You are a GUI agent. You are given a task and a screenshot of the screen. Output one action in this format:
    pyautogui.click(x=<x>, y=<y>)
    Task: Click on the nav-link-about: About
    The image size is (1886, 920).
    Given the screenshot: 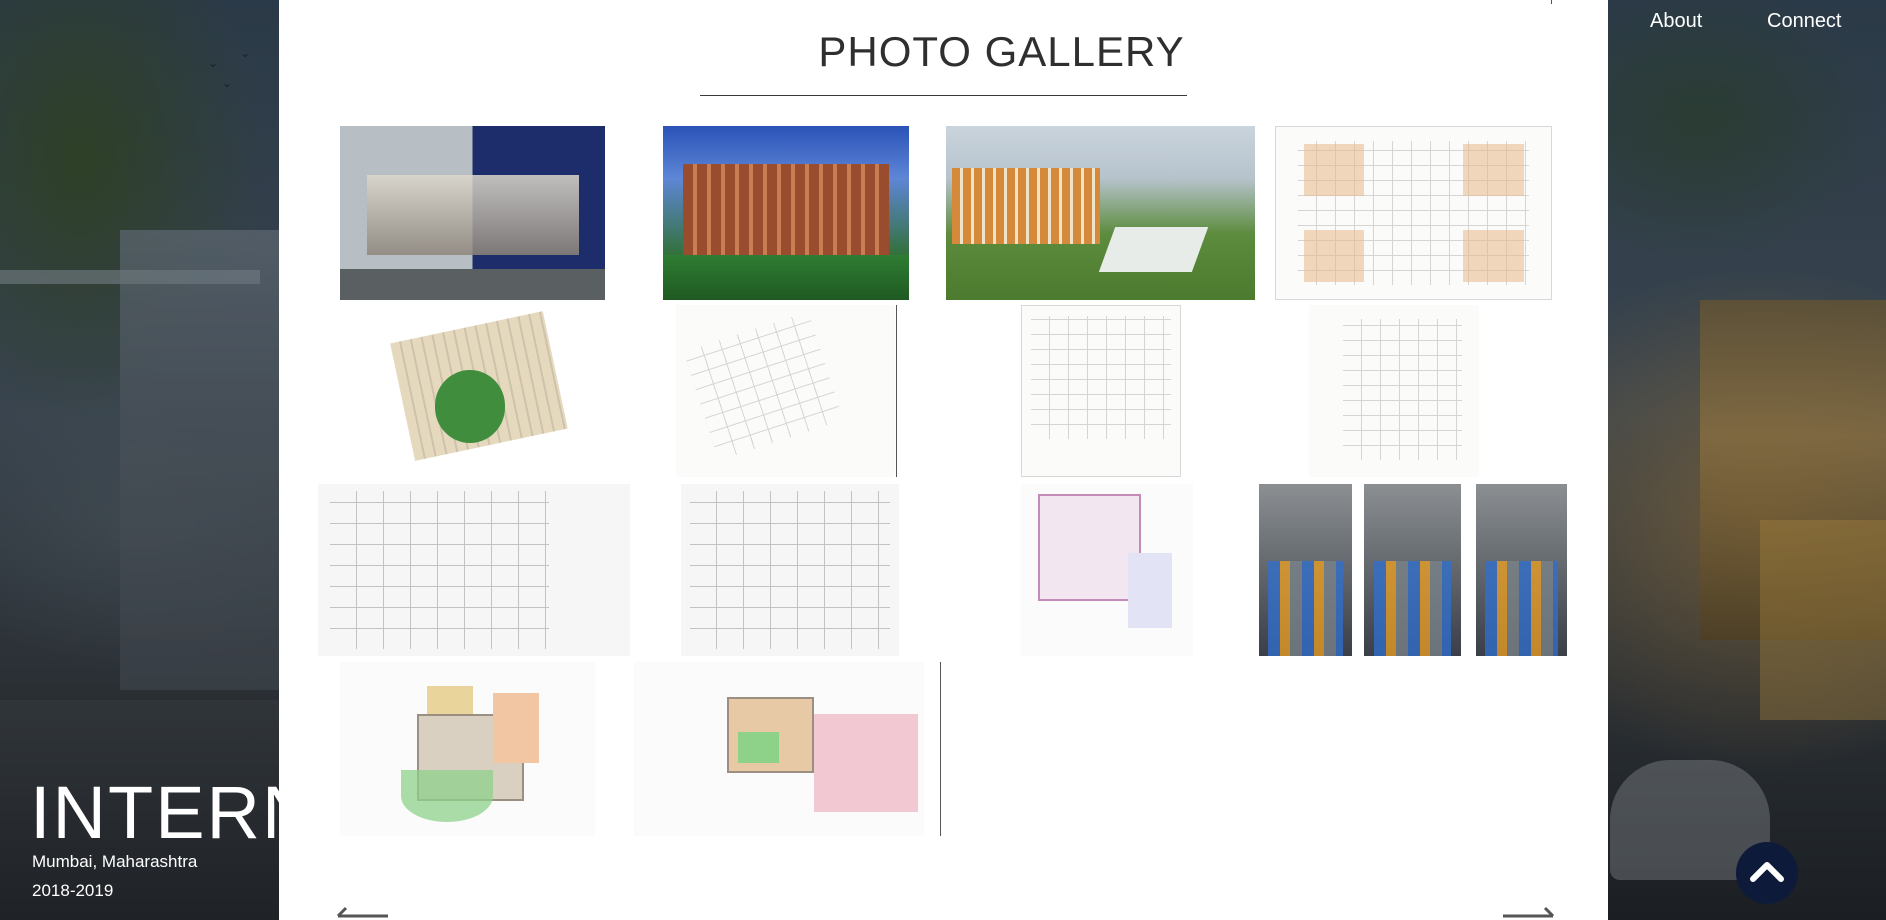 What is the action you would take?
    pyautogui.click(x=1676, y=21)
    